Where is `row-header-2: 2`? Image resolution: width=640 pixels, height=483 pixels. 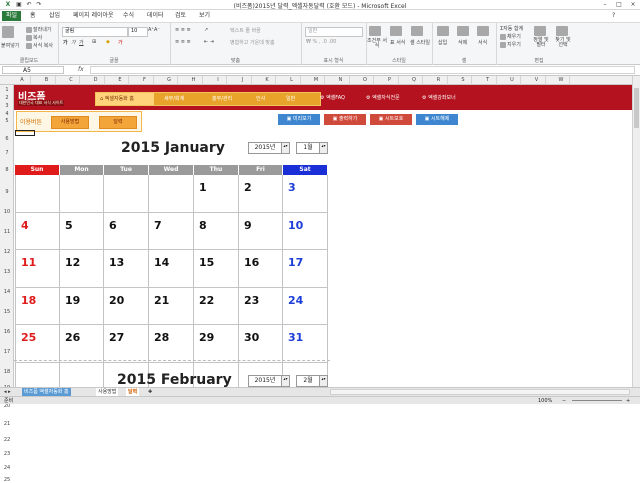
row-header-2: 2 is located at coordinates (7, 98).